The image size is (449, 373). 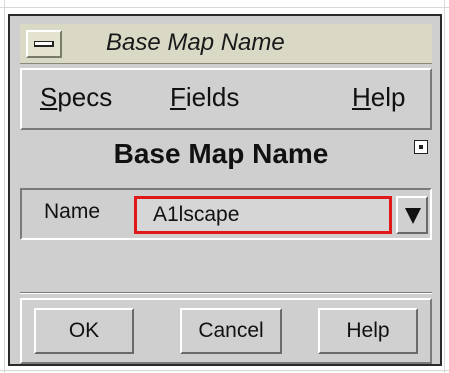 What do you see at coordinates (72, 211) in the screenshot?
I see `name-label: Name` at bounding box center [72, 211].